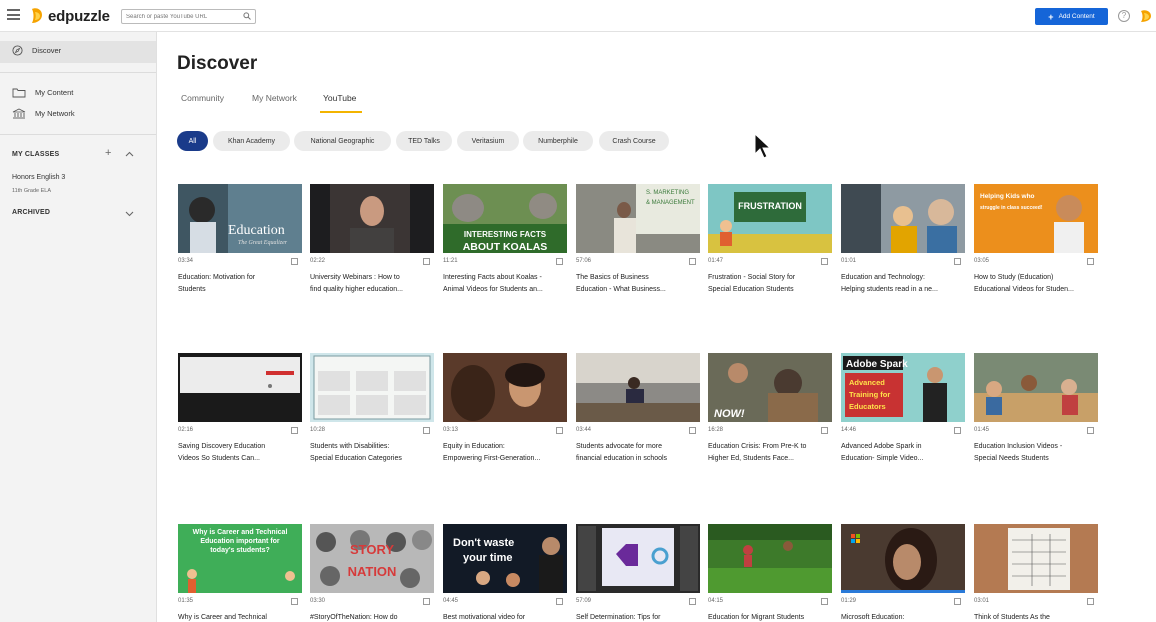  I want to click on video-duration: 03:01, so click(982, 601).